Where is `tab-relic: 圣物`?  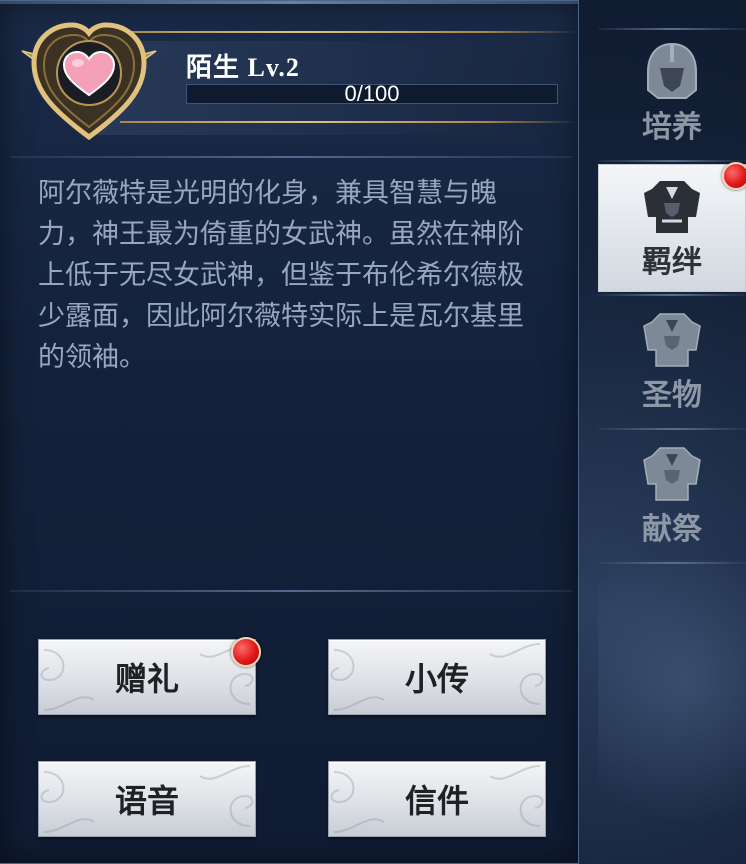 tab-relic: 圣物 is located at coordinates (672, 361).